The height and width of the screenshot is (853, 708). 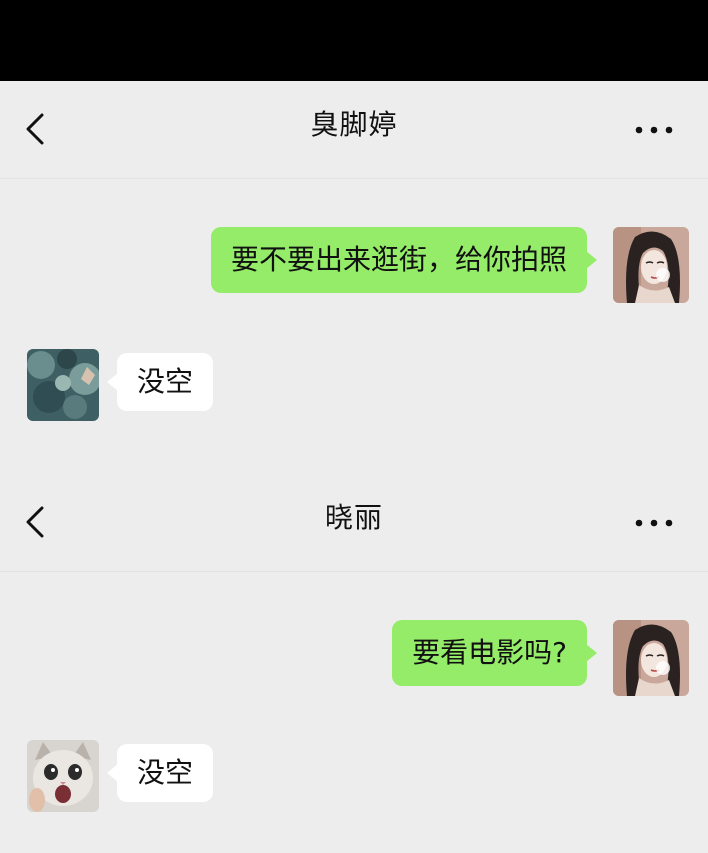 I want to click on chat-header: 晓丽, so click(x=354, y=522).